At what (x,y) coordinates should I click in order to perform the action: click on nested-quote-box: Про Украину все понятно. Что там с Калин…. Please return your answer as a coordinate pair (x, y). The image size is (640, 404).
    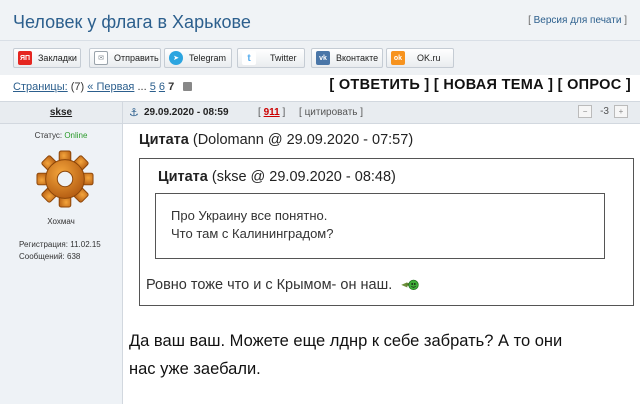
    Looking at the image, I should click on (380, 226).